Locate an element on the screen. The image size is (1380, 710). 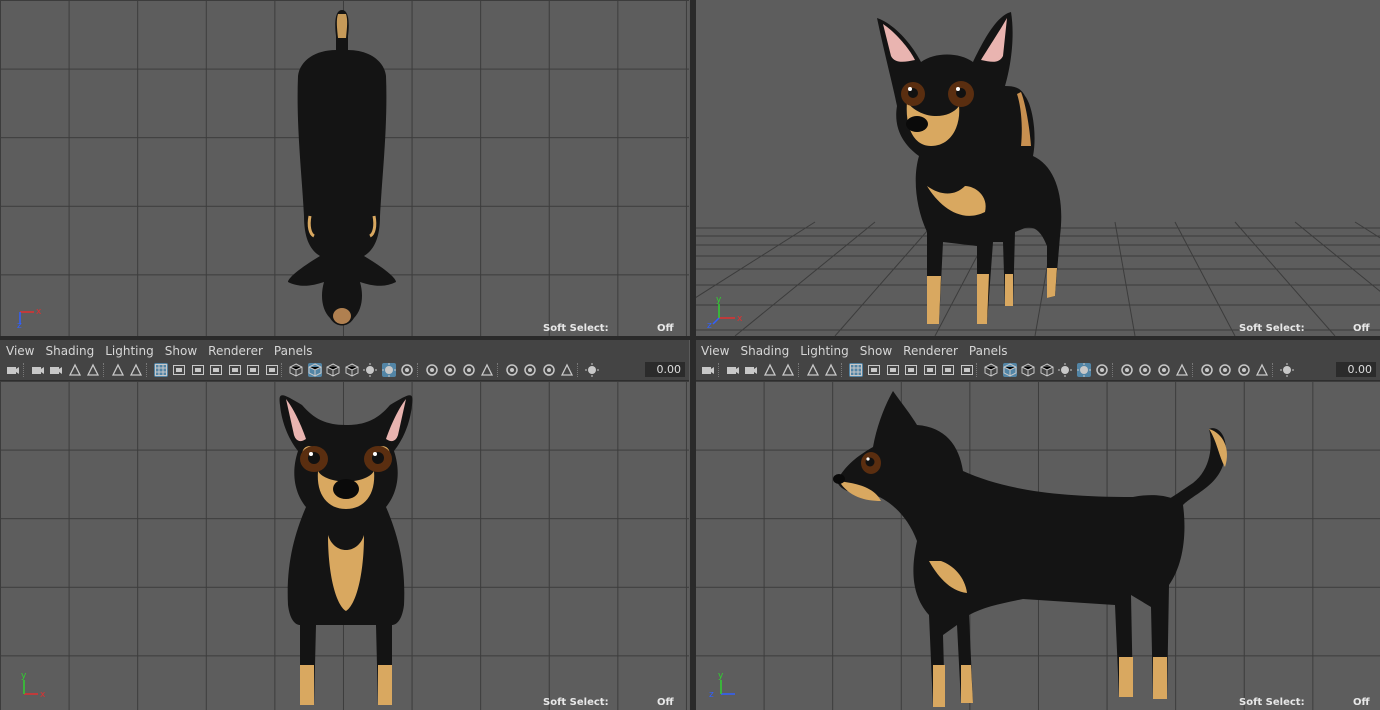
dog-model-side-view is located at coordinates (1040, 547).